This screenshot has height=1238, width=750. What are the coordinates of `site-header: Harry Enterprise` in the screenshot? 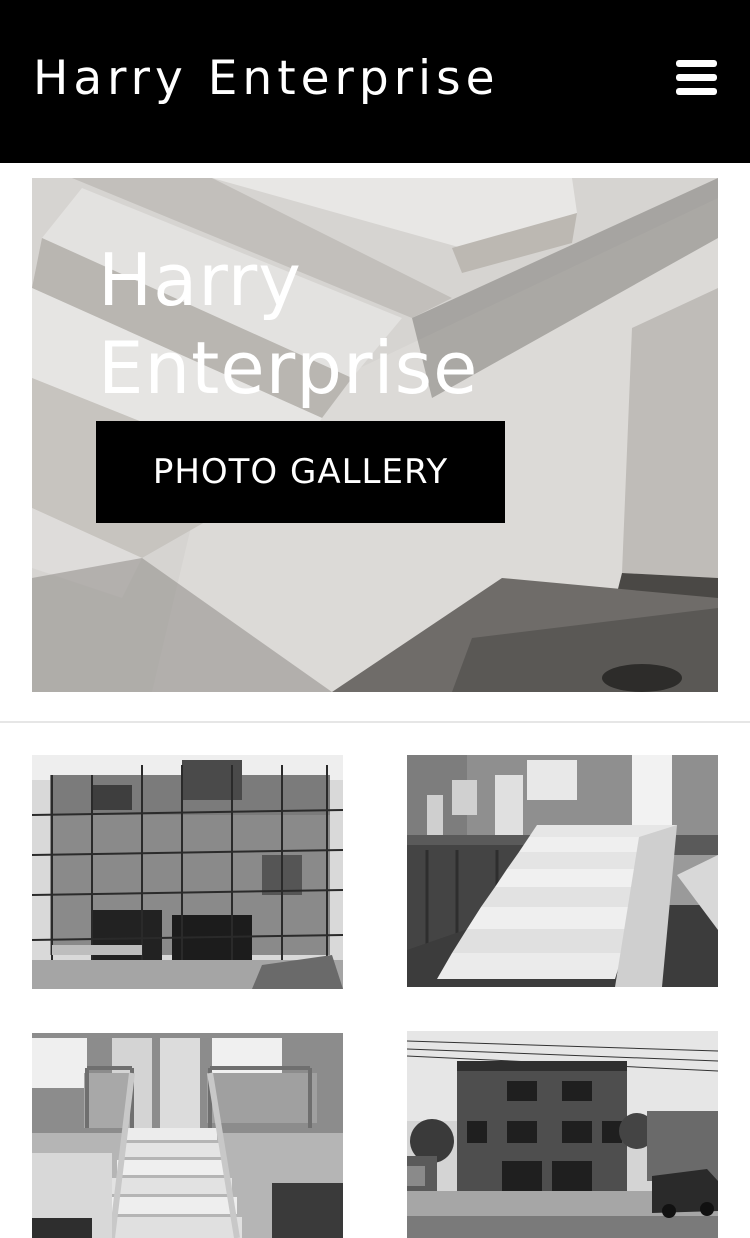 It's located at (375, 81).